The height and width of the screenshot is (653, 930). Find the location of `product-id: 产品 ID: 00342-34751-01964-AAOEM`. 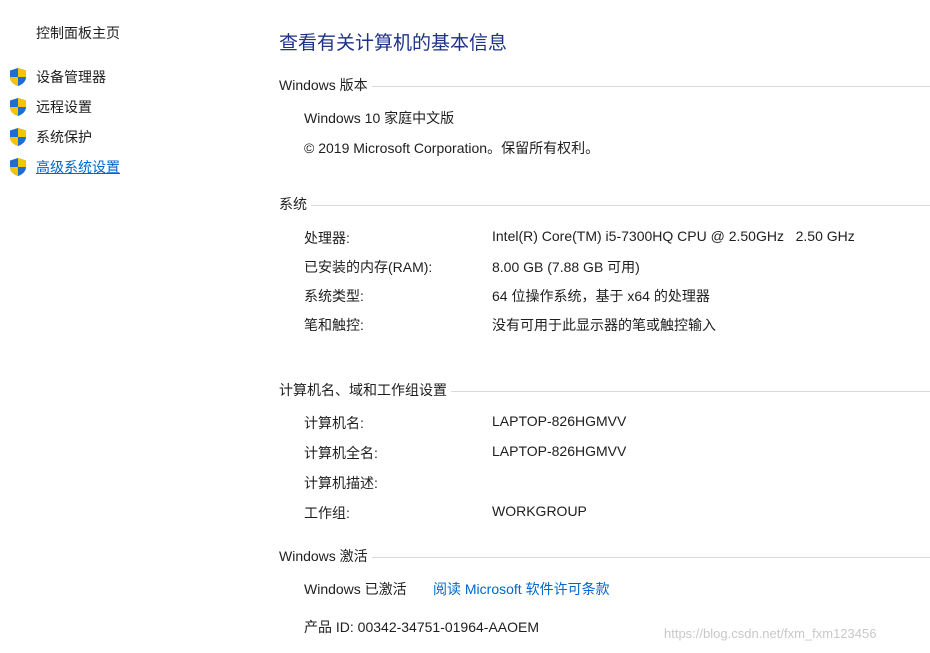

product-id: 产品 ID: 00342-34751-01964-AAOEM is located at coordinates (422, 627).